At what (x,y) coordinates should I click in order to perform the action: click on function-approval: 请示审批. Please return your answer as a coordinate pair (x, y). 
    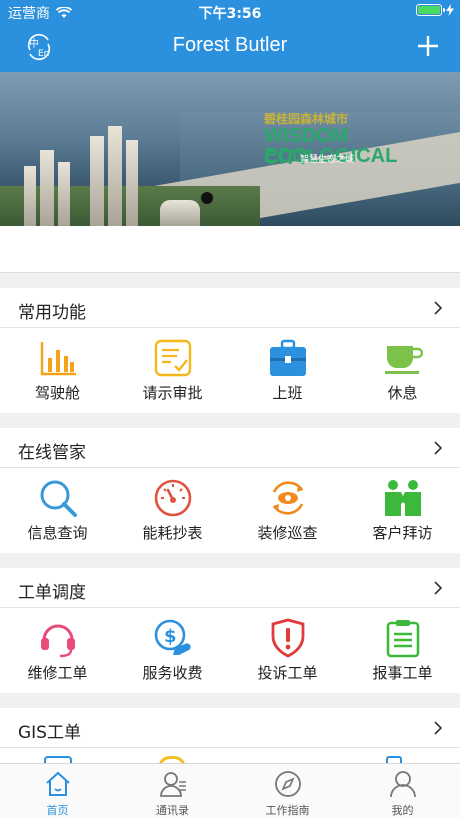
    Looking at the image, I should click on (172, 370).